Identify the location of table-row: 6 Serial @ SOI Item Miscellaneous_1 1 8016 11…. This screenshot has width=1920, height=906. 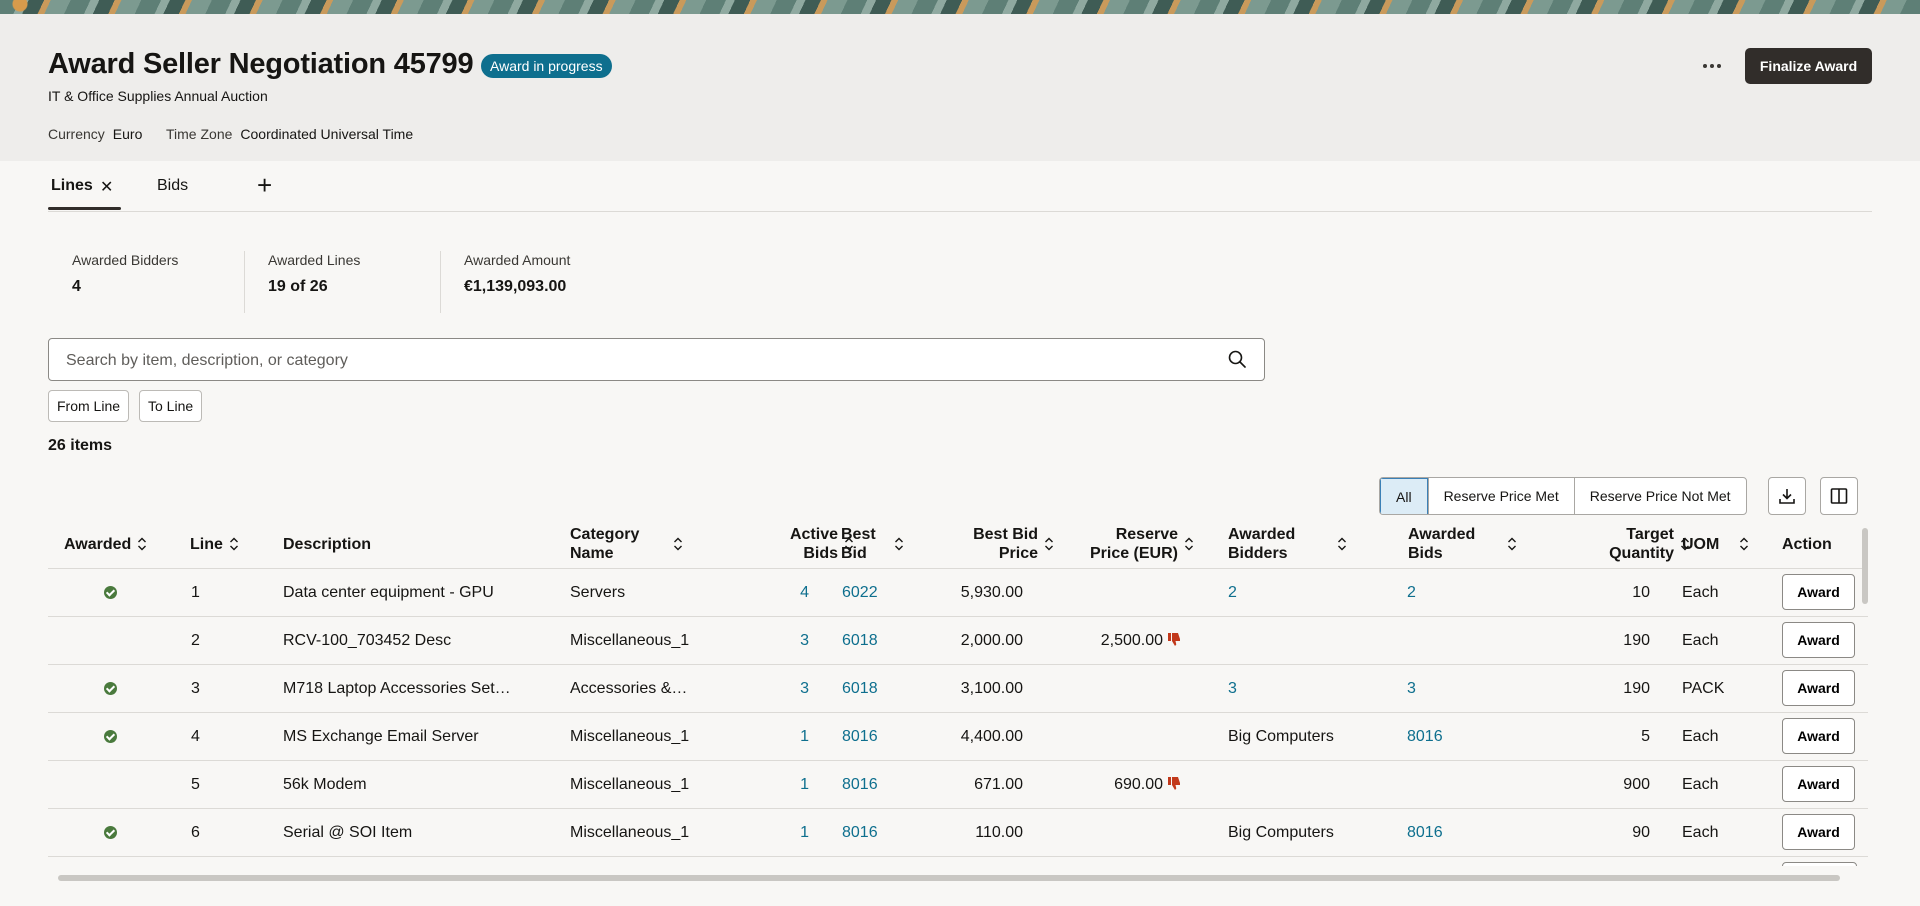
(958, 833).